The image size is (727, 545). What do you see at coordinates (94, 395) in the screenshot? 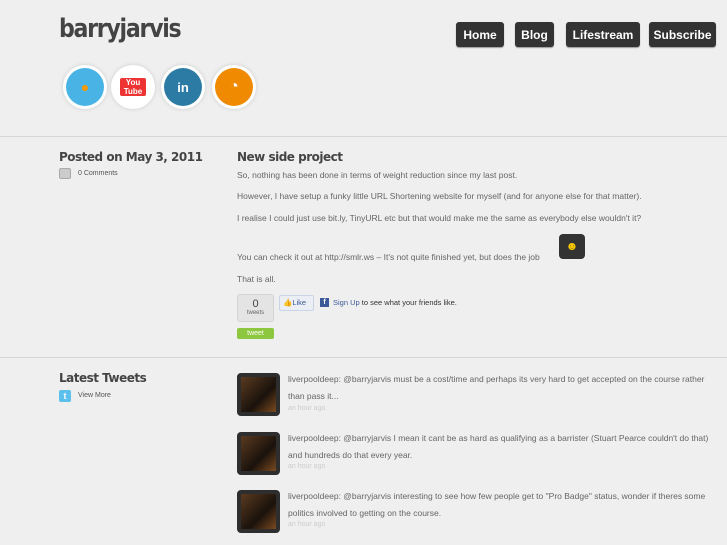
I see `view-more-link: View More` at bounding box center [94, 395].